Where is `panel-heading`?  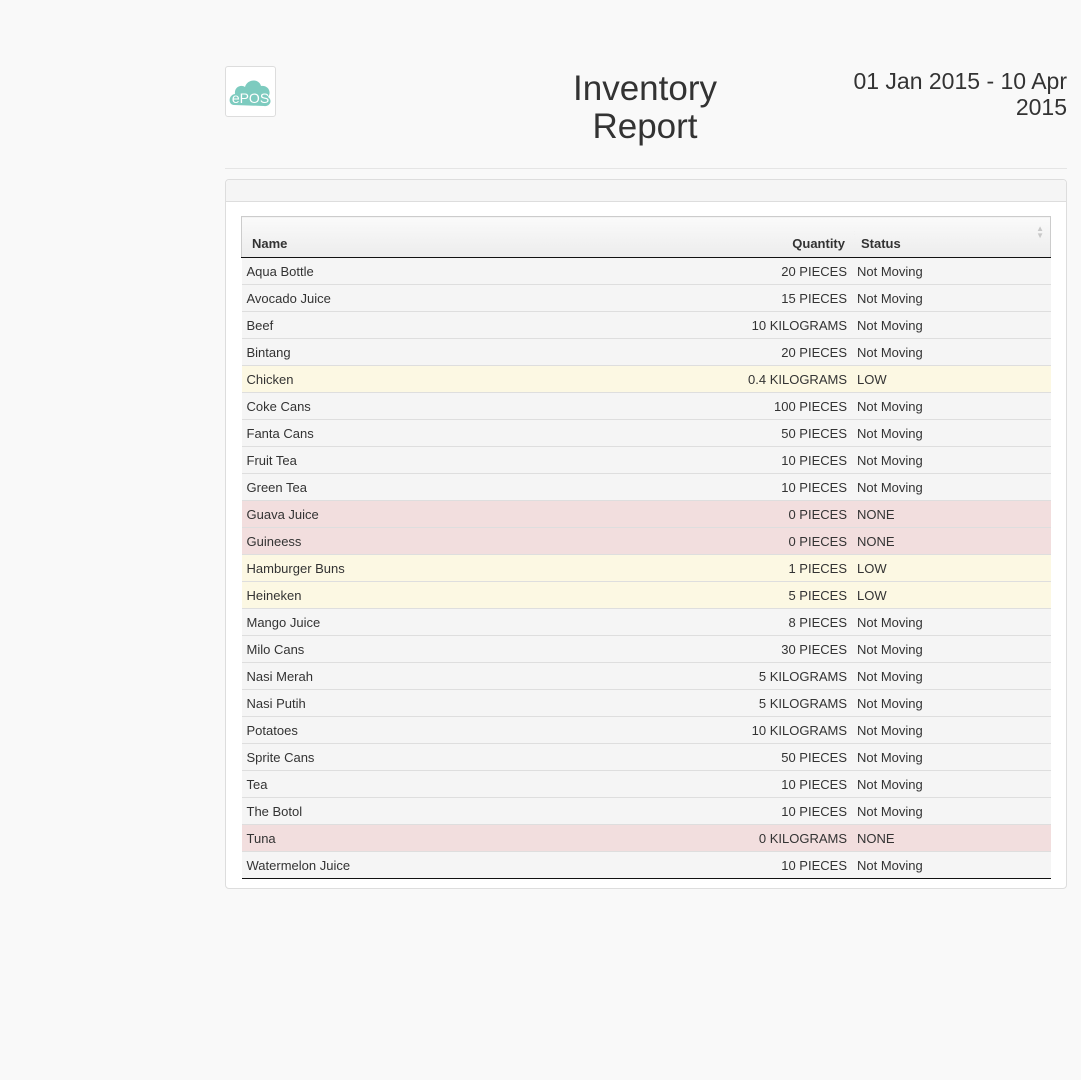 panel-heading is located at coordinates (646, 191).